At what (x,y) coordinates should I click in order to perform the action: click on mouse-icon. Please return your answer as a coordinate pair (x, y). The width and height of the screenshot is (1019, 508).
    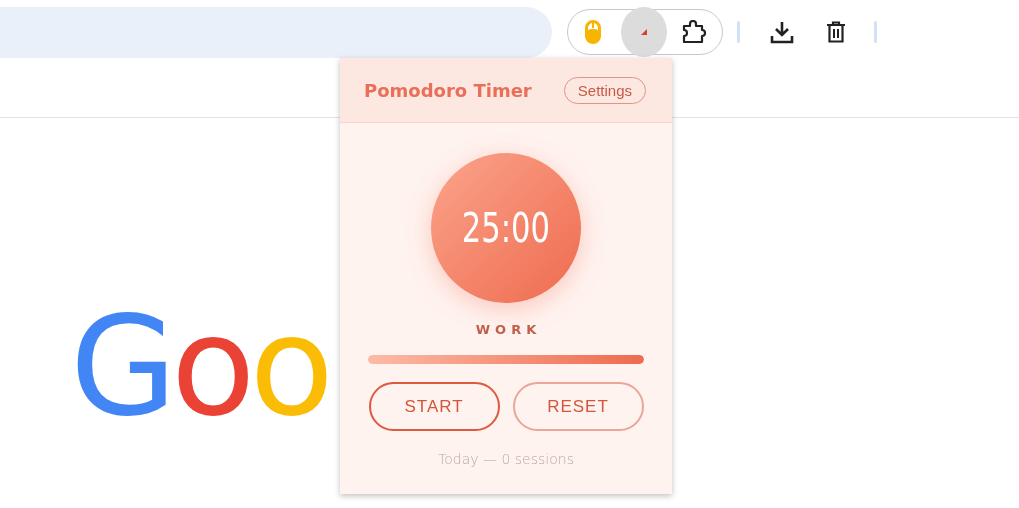
    Looking at the image, I should click on (592, 32).